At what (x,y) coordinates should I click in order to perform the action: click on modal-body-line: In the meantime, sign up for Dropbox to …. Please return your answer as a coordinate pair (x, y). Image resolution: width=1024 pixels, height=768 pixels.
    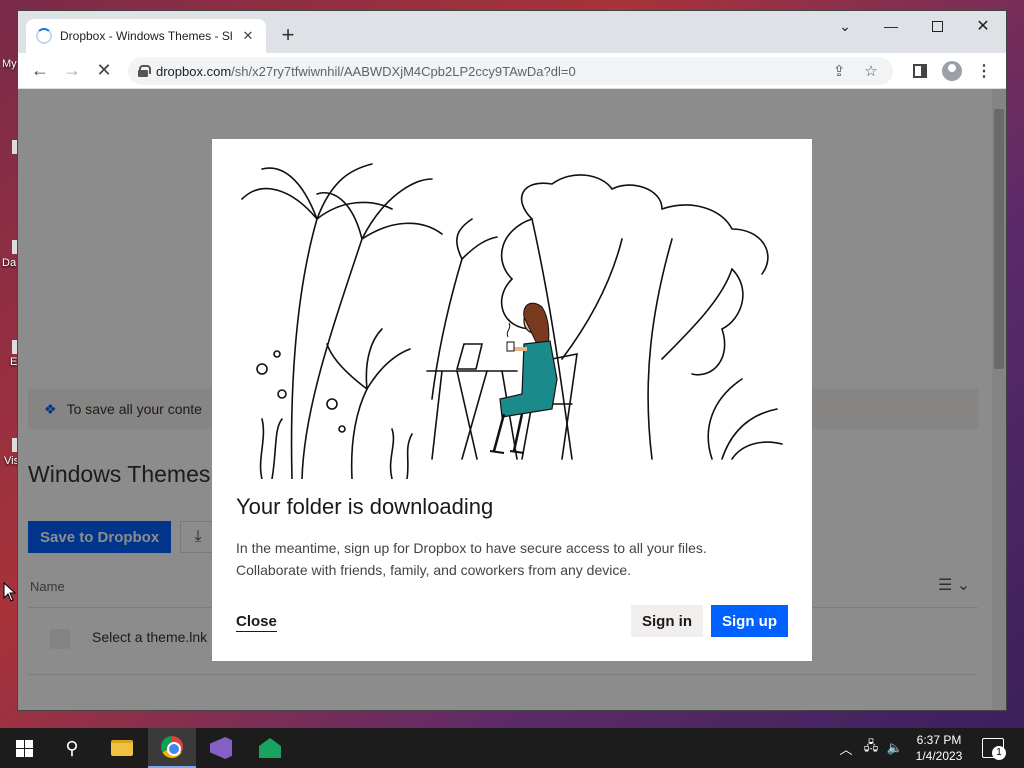
    Looking at the image, I should click on (471, 548).